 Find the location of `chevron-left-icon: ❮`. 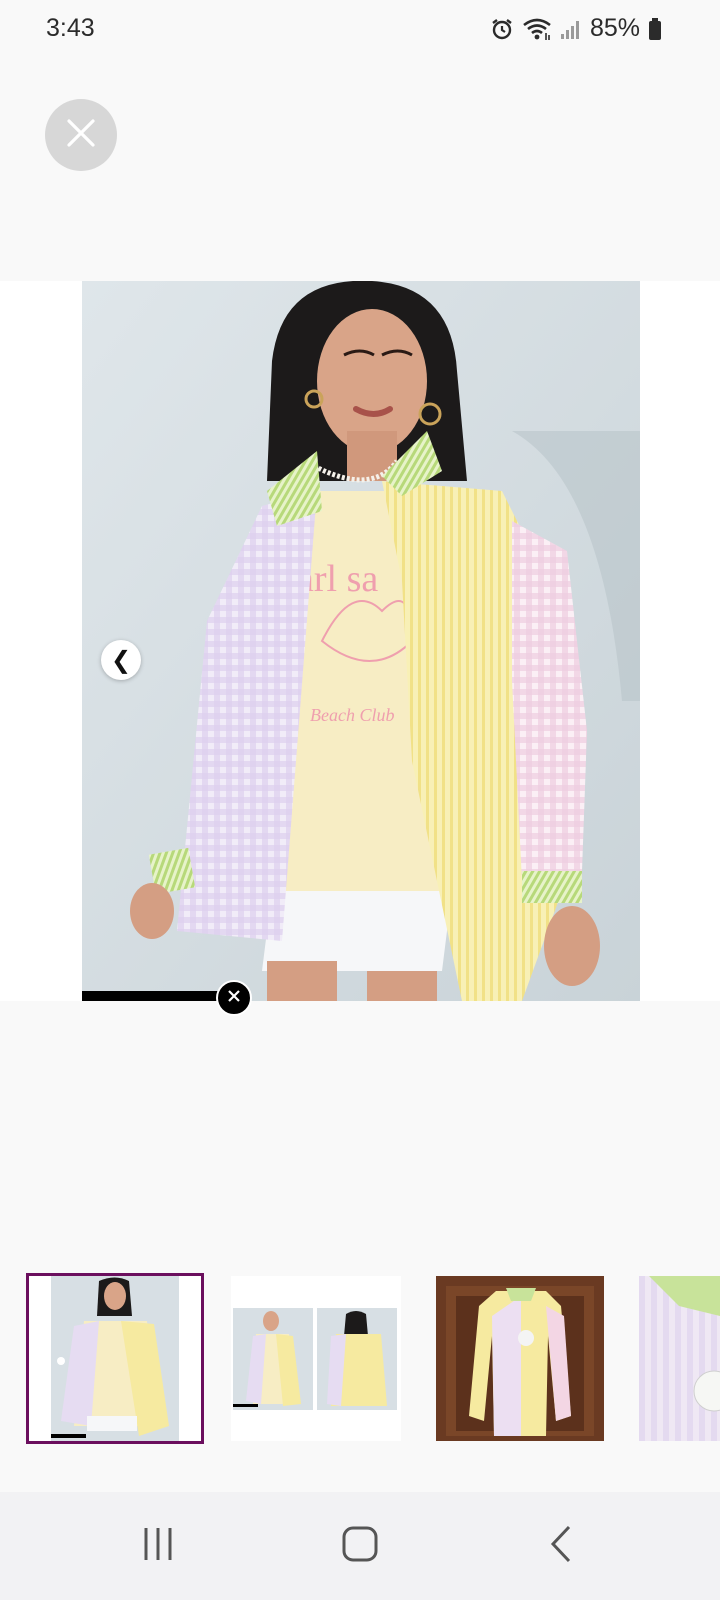

chevron-left-icon: ❮ is located at coordinates (121, 660).